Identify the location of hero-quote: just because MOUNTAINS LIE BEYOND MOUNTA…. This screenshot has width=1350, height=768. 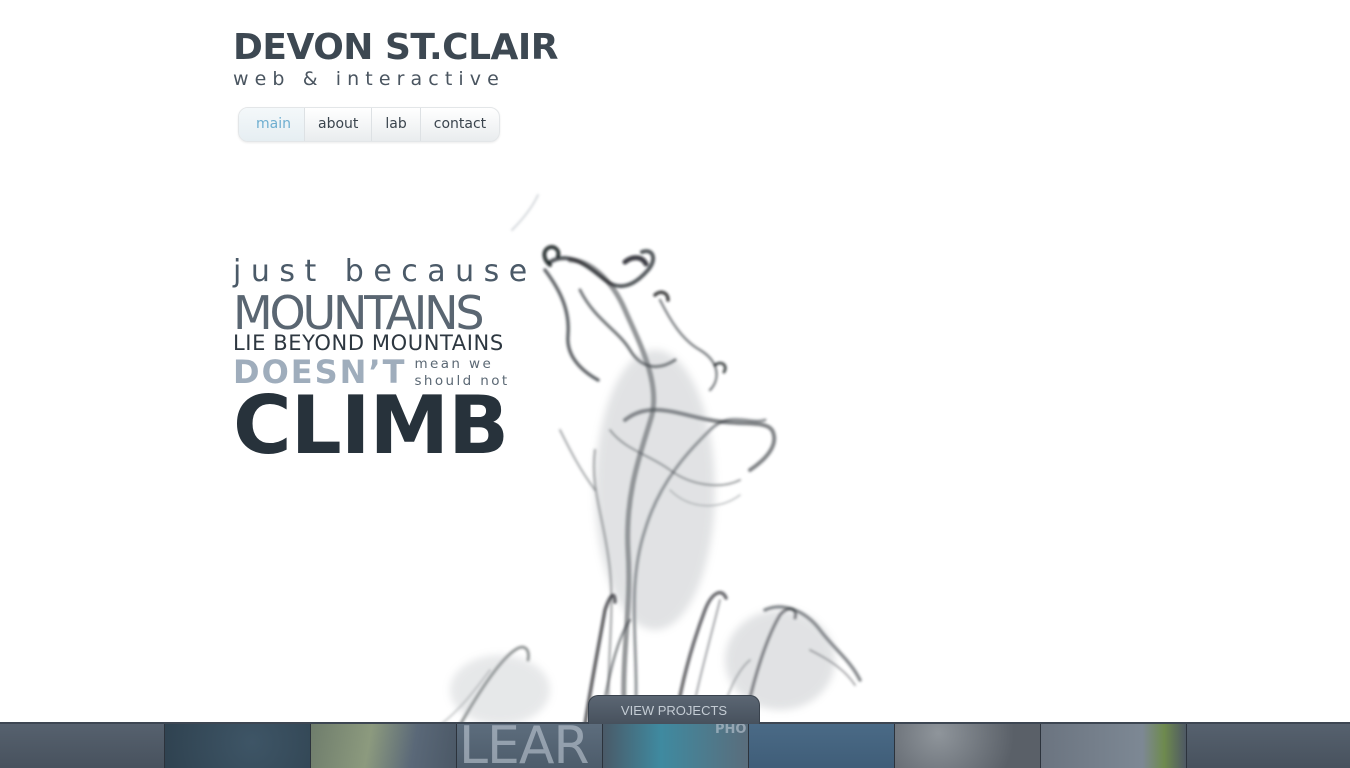
(383, 360).